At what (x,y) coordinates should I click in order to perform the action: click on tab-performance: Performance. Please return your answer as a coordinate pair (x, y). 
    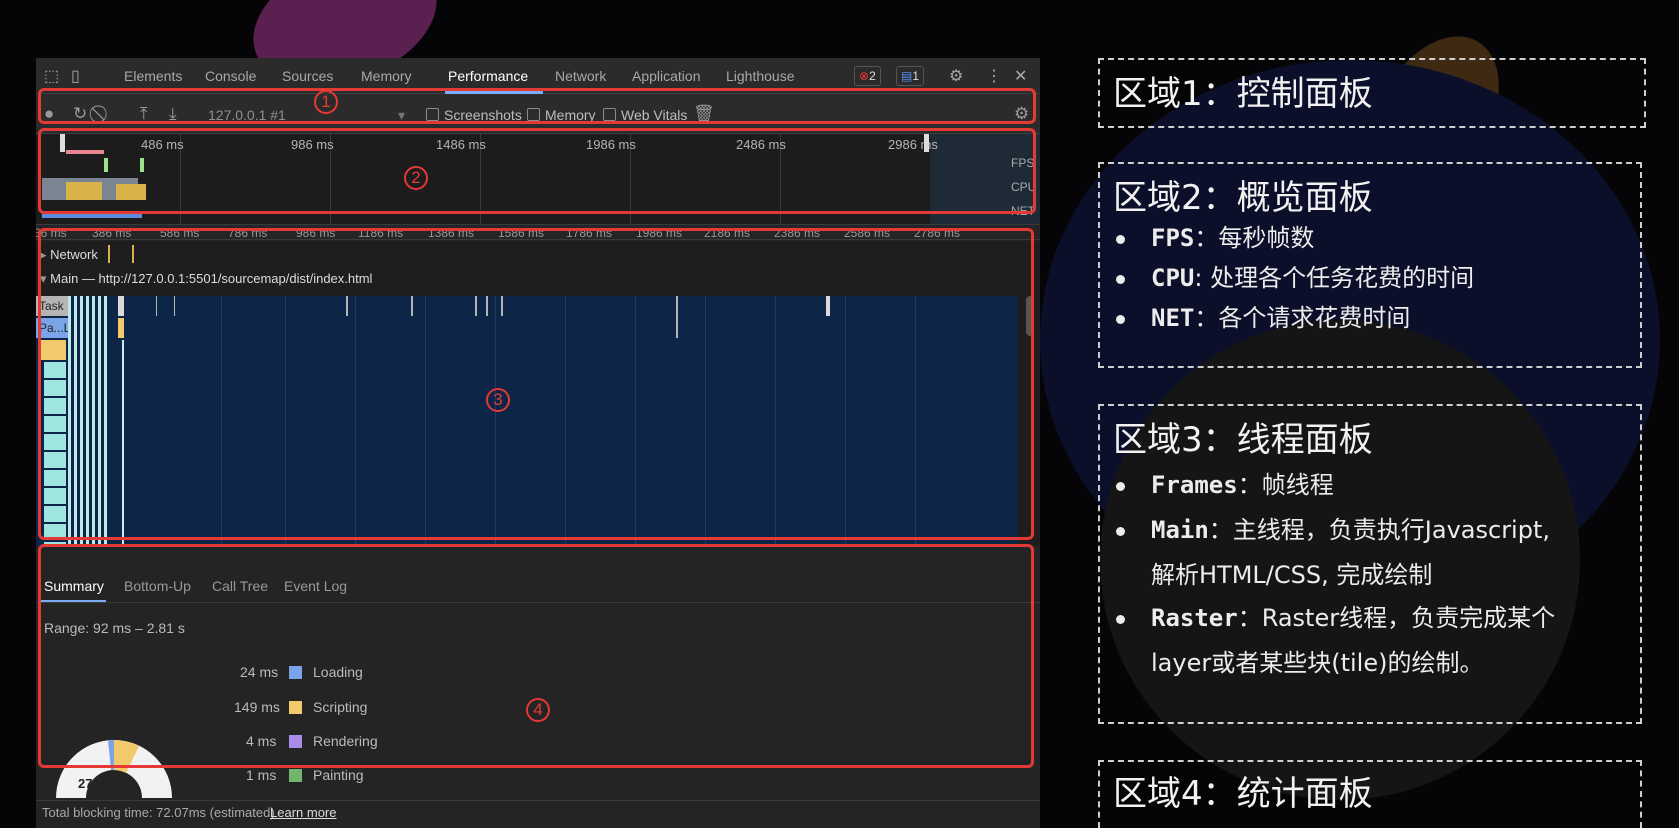
    Looking at the image, I should click on (488, 76).